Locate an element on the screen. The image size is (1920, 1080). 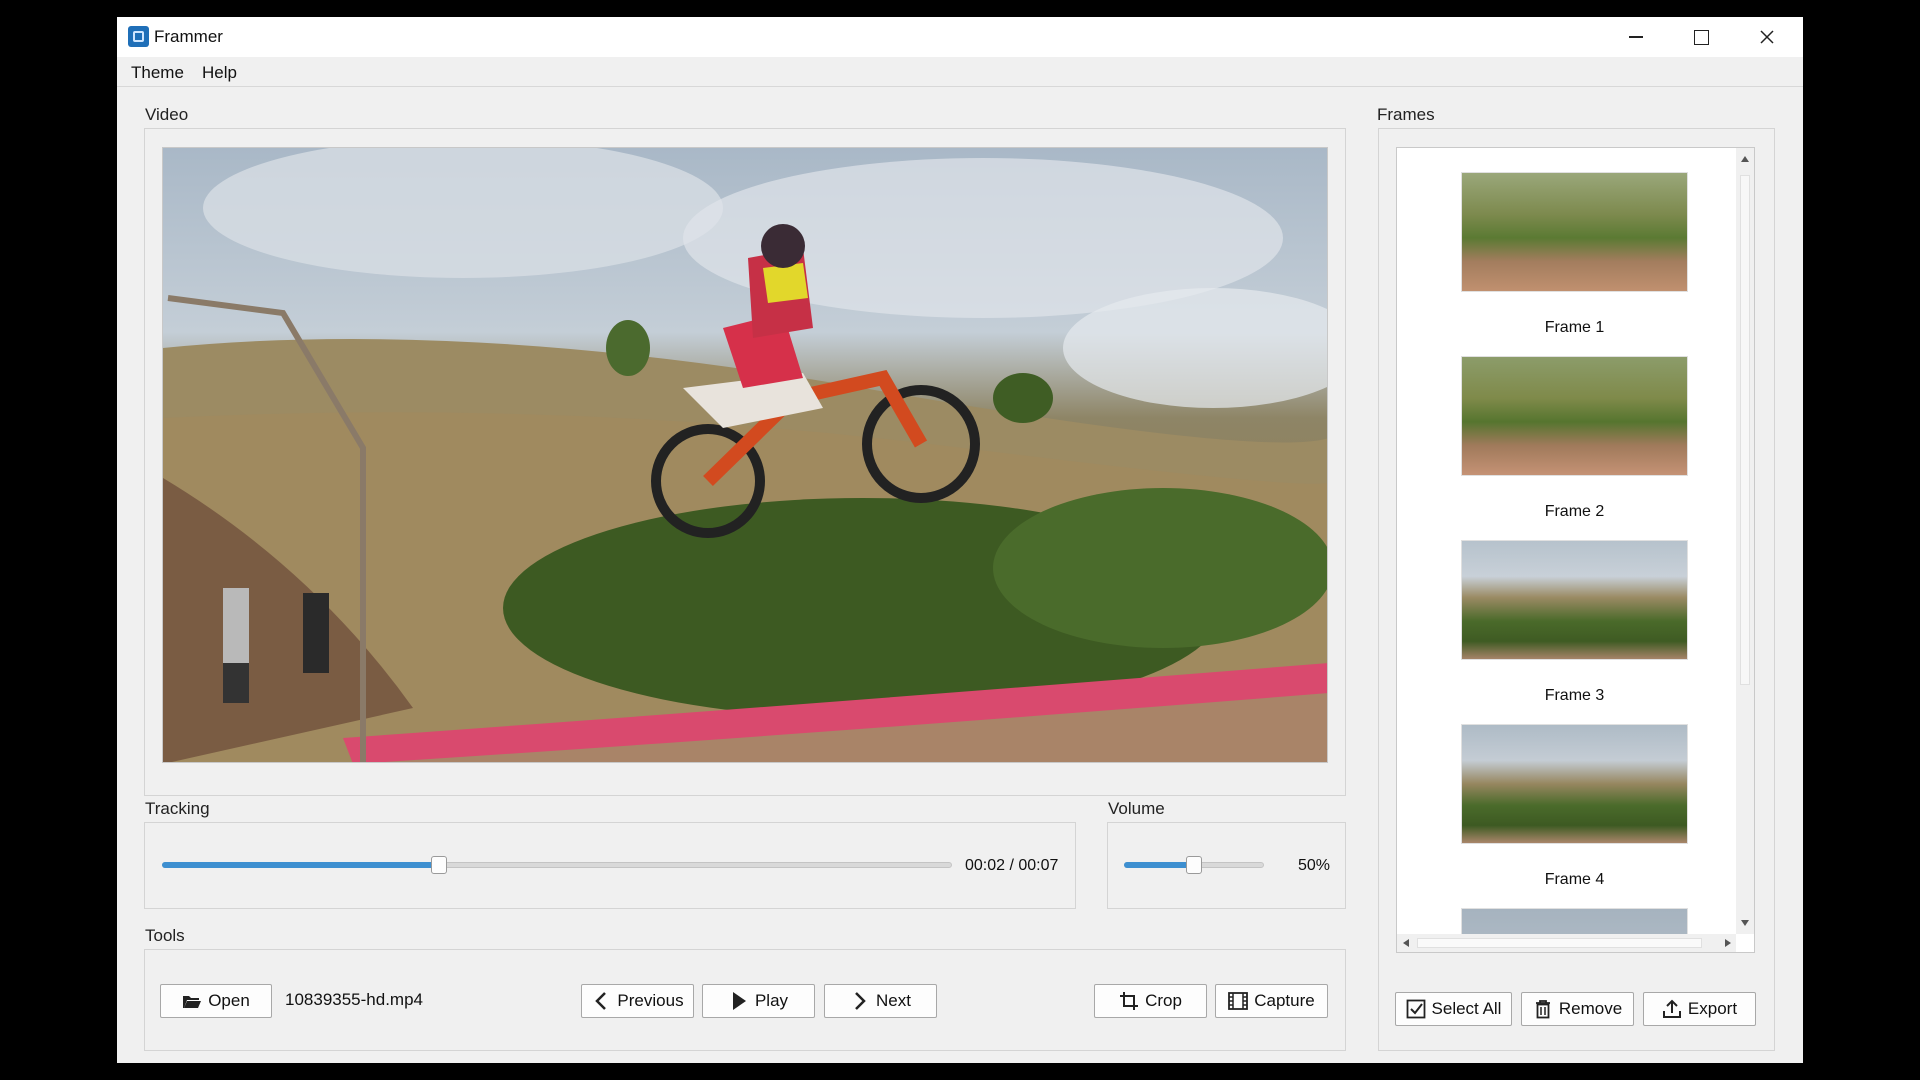
crop-button: Crop is located at coordinates (1150, 1001).